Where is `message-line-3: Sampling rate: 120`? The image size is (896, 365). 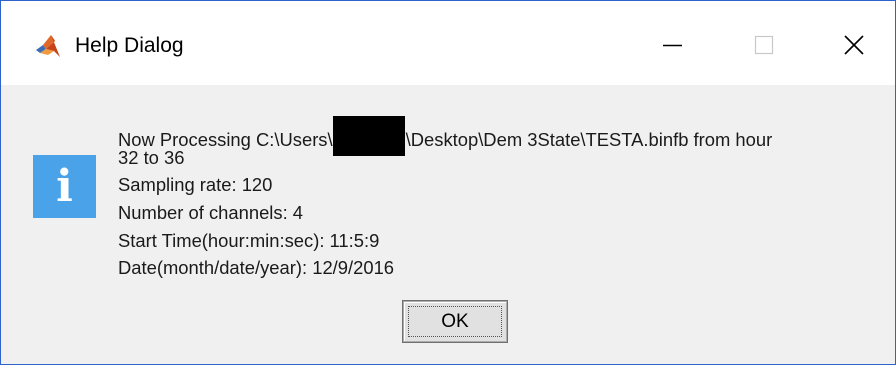 message-line-3: Sampling rate: 120 is located at coordinates (195, 185).